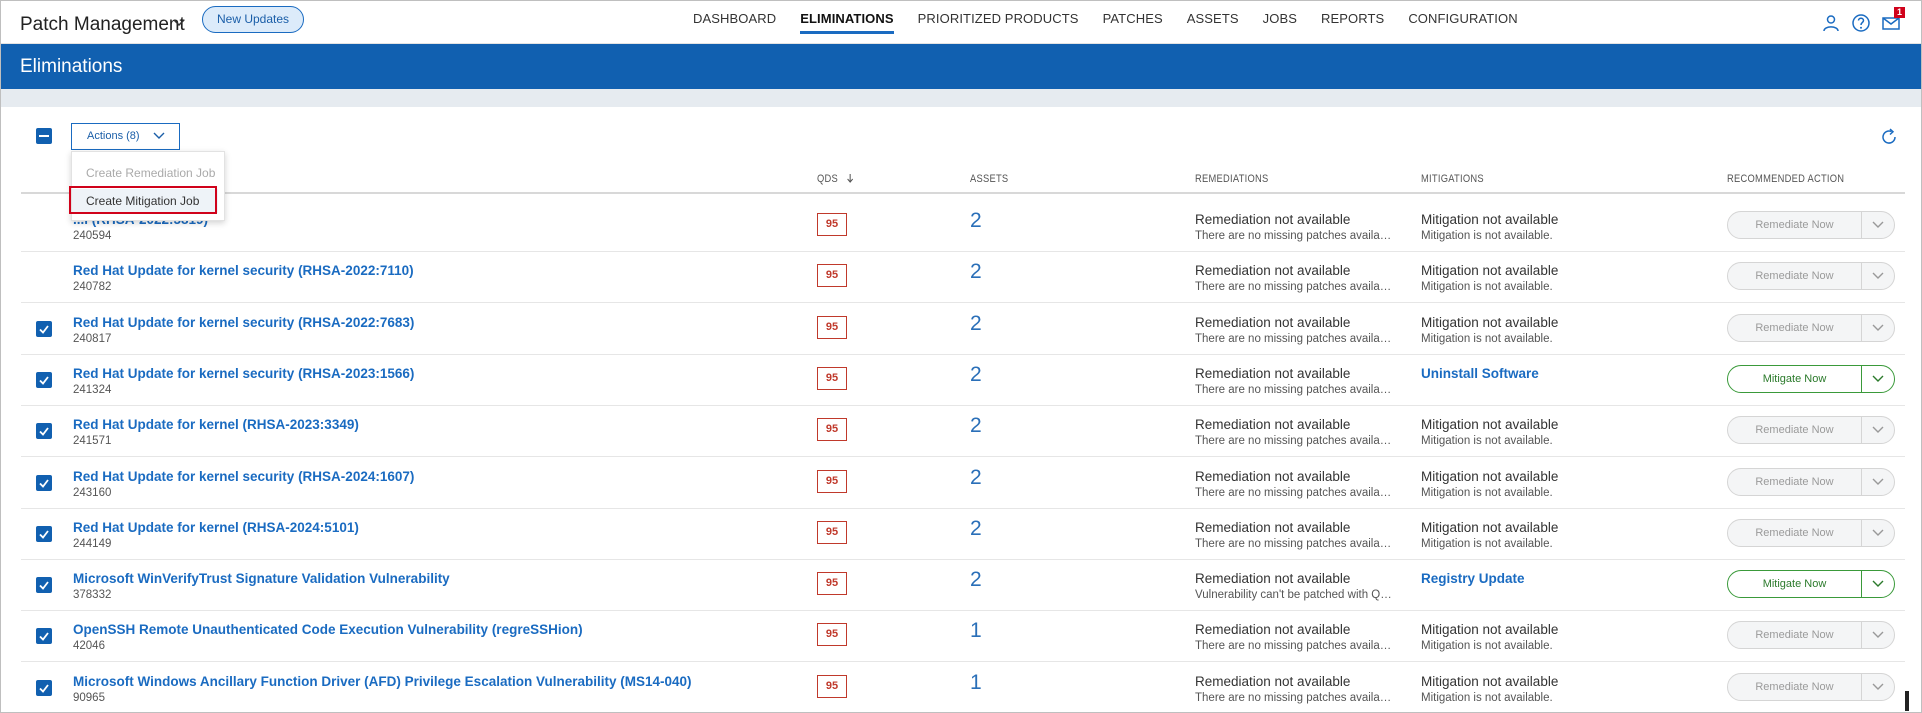  Describe the element at coordinates (1480, 373) in the screenshot. I see `mitigation-link: Uninstall Software` at that location.